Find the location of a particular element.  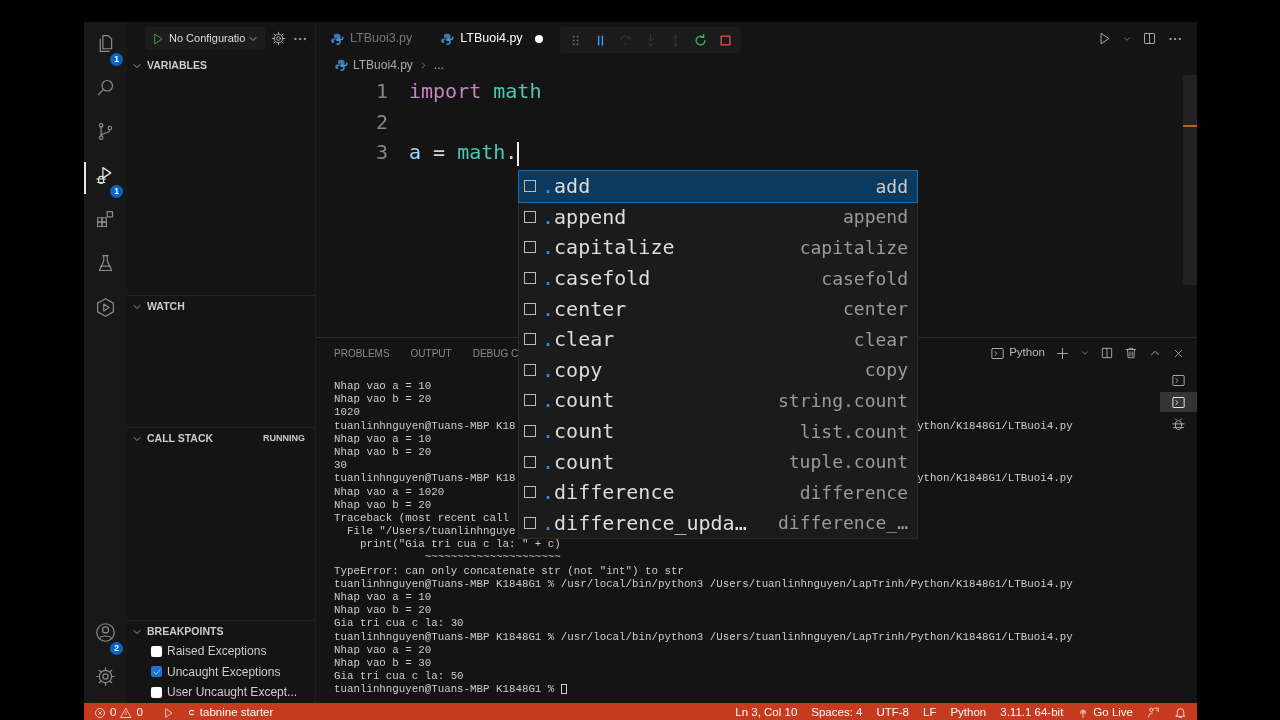

terminal-line: Nhap vao a = 10 is located at coordinates (383, 438).